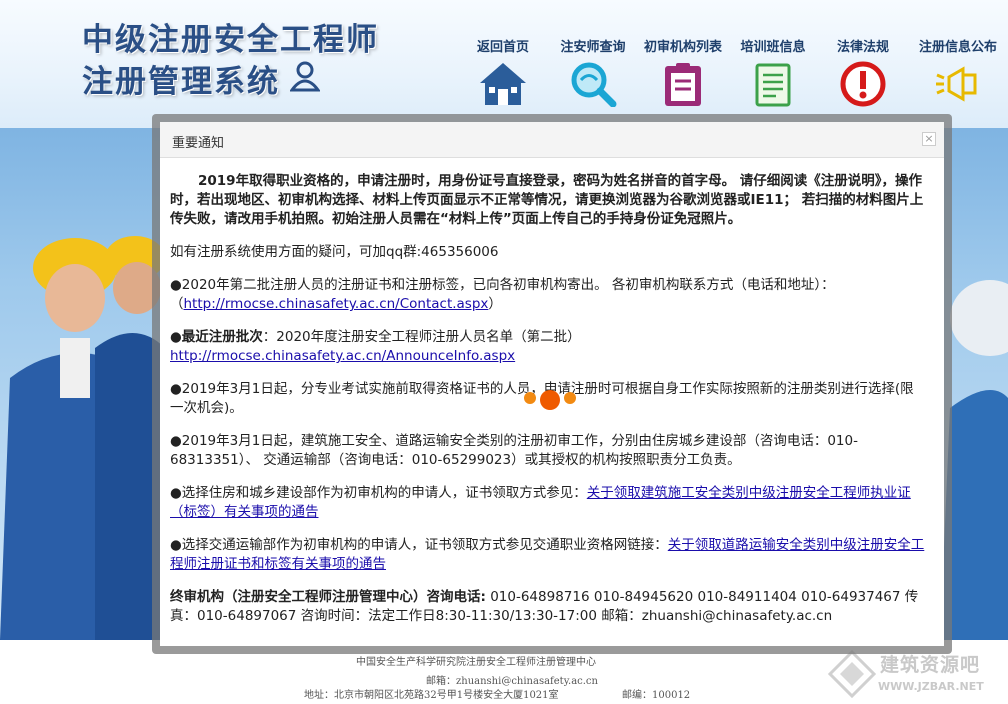  I want to click on nav-training: 培训班信息, so click(773, 76).